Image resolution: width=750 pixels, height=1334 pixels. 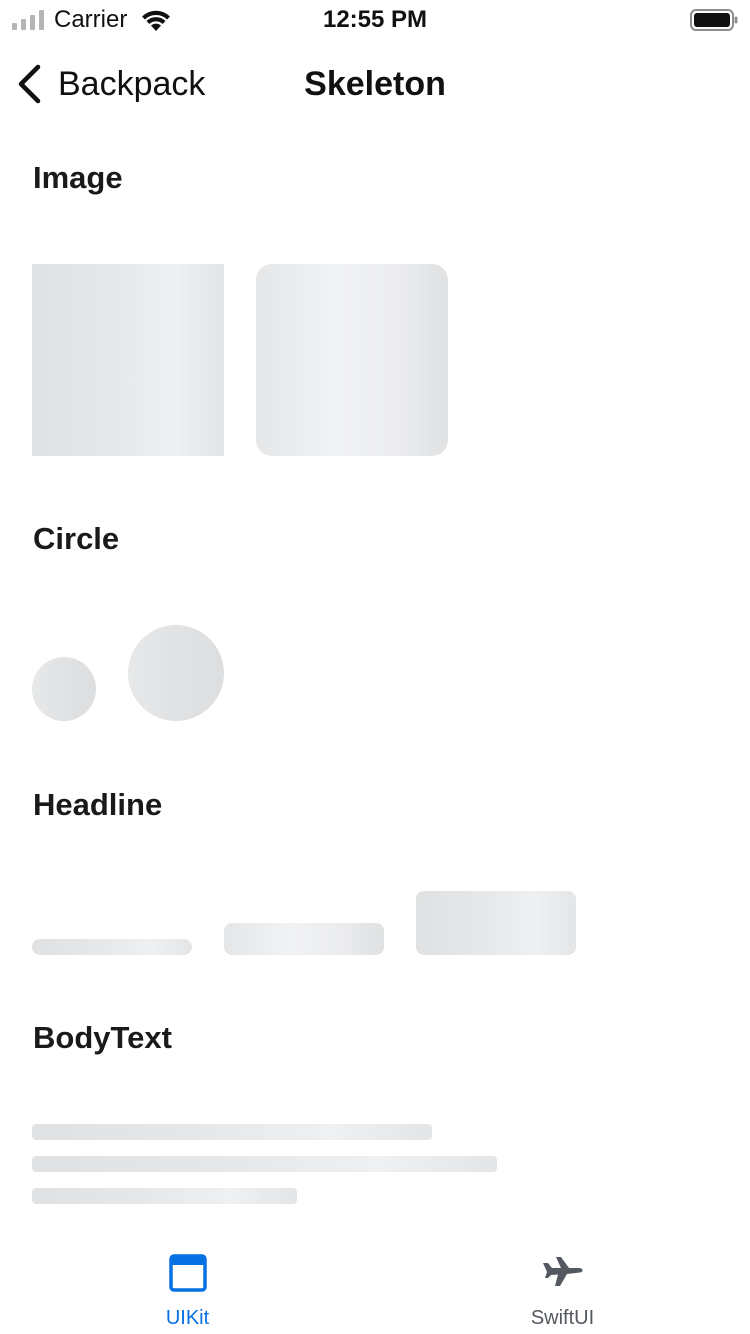 What do you see at coordinates (64, 689) in the screenshot?
I see `skeleton-circle-small` at bounding box center [64, 689].